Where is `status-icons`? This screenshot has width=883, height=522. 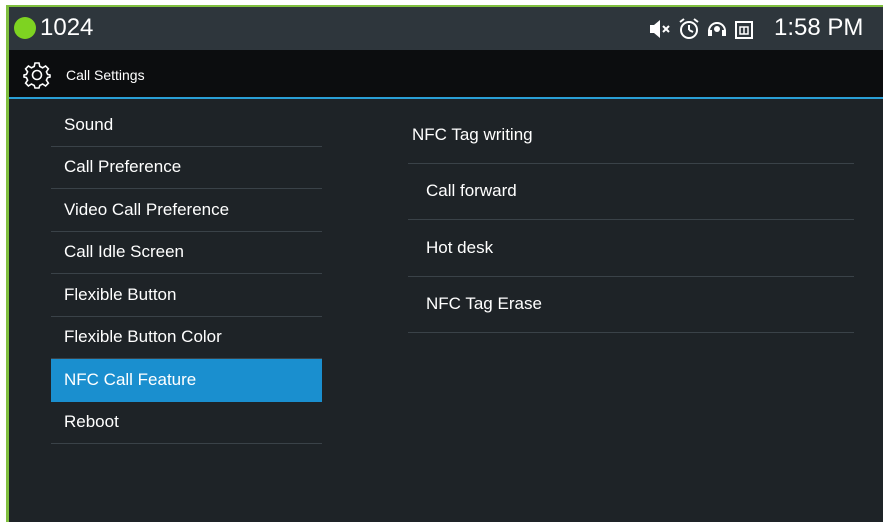
status-icons is located at coordinates (702, 29).